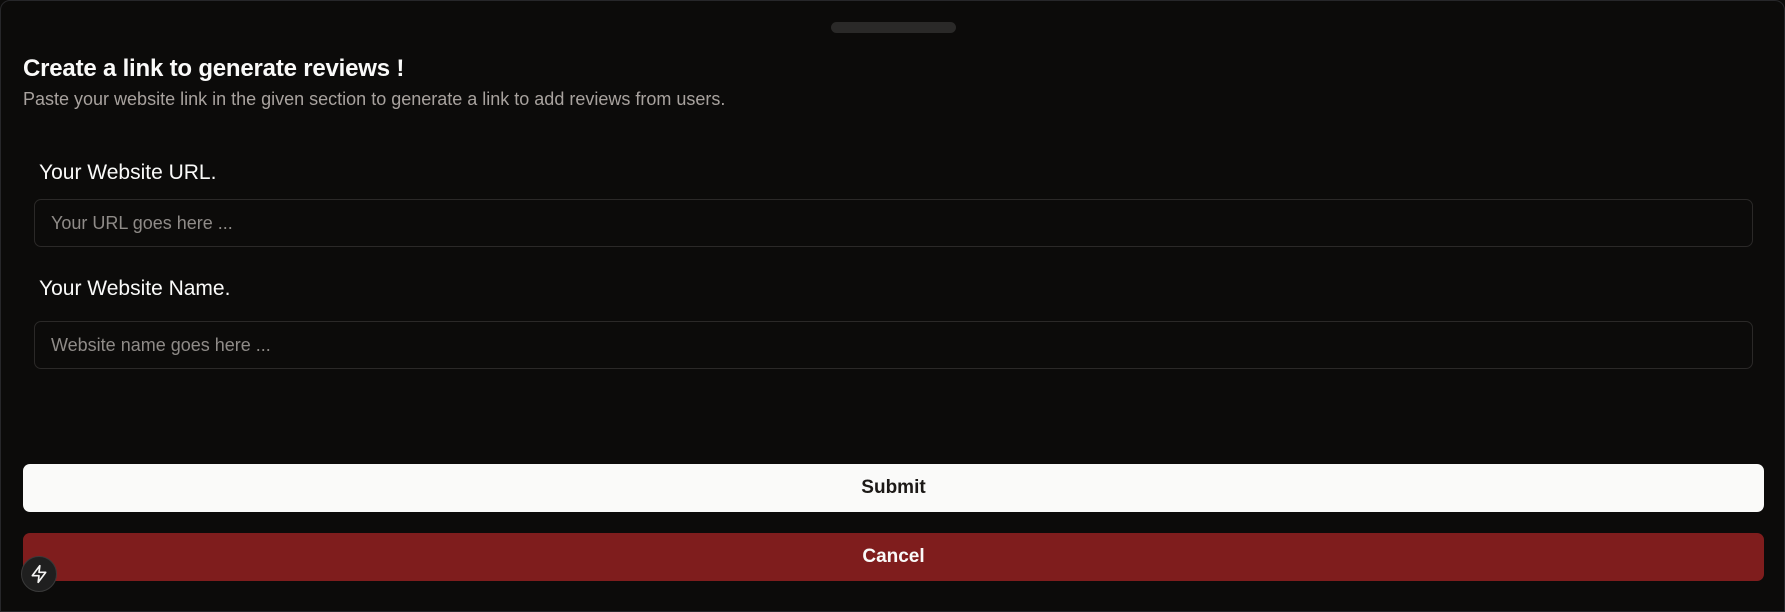 This screenshot has width=1785, height=612. What do you see at coordinates (893, 27) in the screenshot?
I see `drawer-handle` at bounding box center [893, 27].